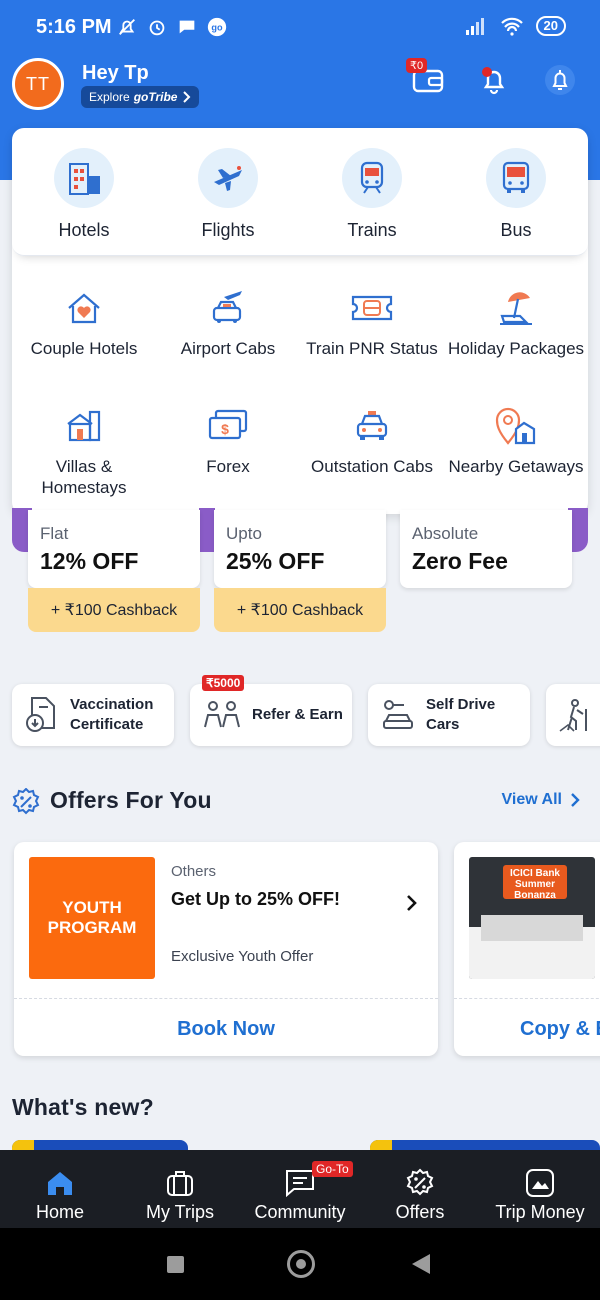  Describe the element at coordinates (297, 714) in the screenshot. I see `refer-earn-label: Refer & Earn` at that location.